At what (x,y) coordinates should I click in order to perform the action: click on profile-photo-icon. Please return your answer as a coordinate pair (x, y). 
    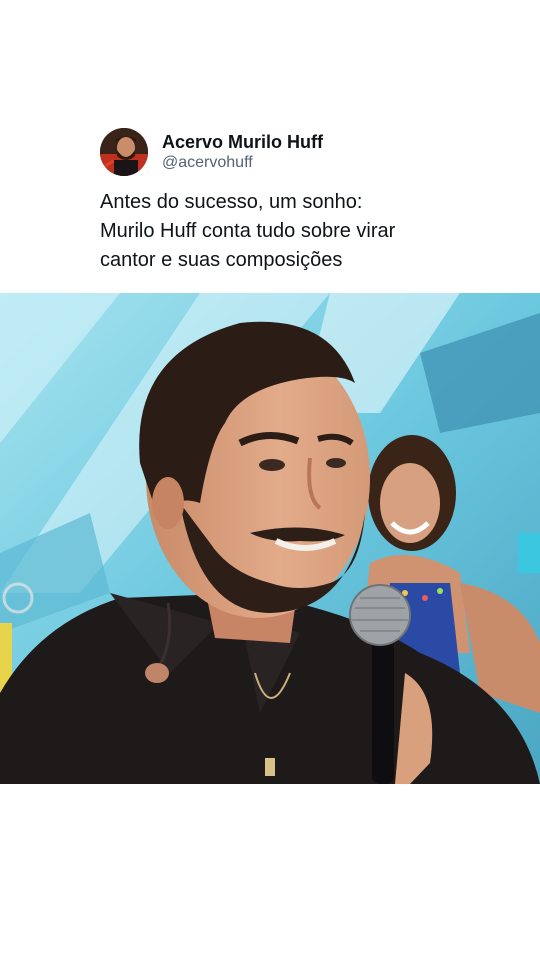
    Looking at the image, I should click on (124, 152).